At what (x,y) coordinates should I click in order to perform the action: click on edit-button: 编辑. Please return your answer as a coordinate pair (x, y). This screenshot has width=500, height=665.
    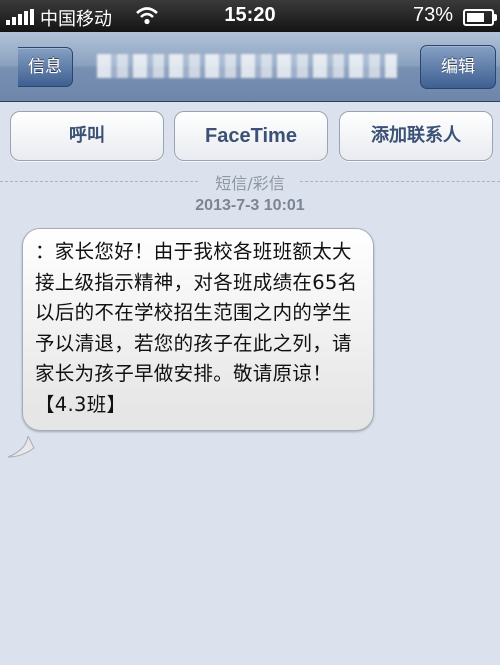
    Looking at the image, I should click on (458, 67).